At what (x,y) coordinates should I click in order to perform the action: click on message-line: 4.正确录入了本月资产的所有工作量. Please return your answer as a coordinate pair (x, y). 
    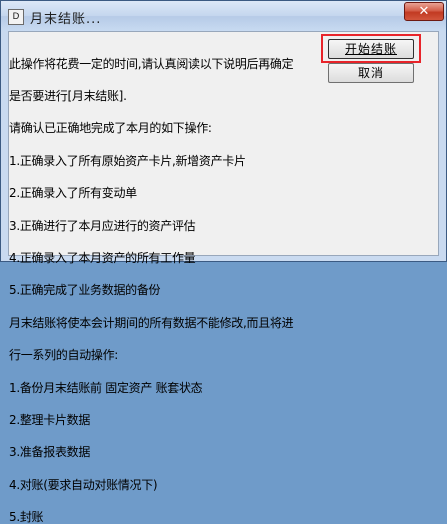
    Looking at the image, I should click on (102, 257).